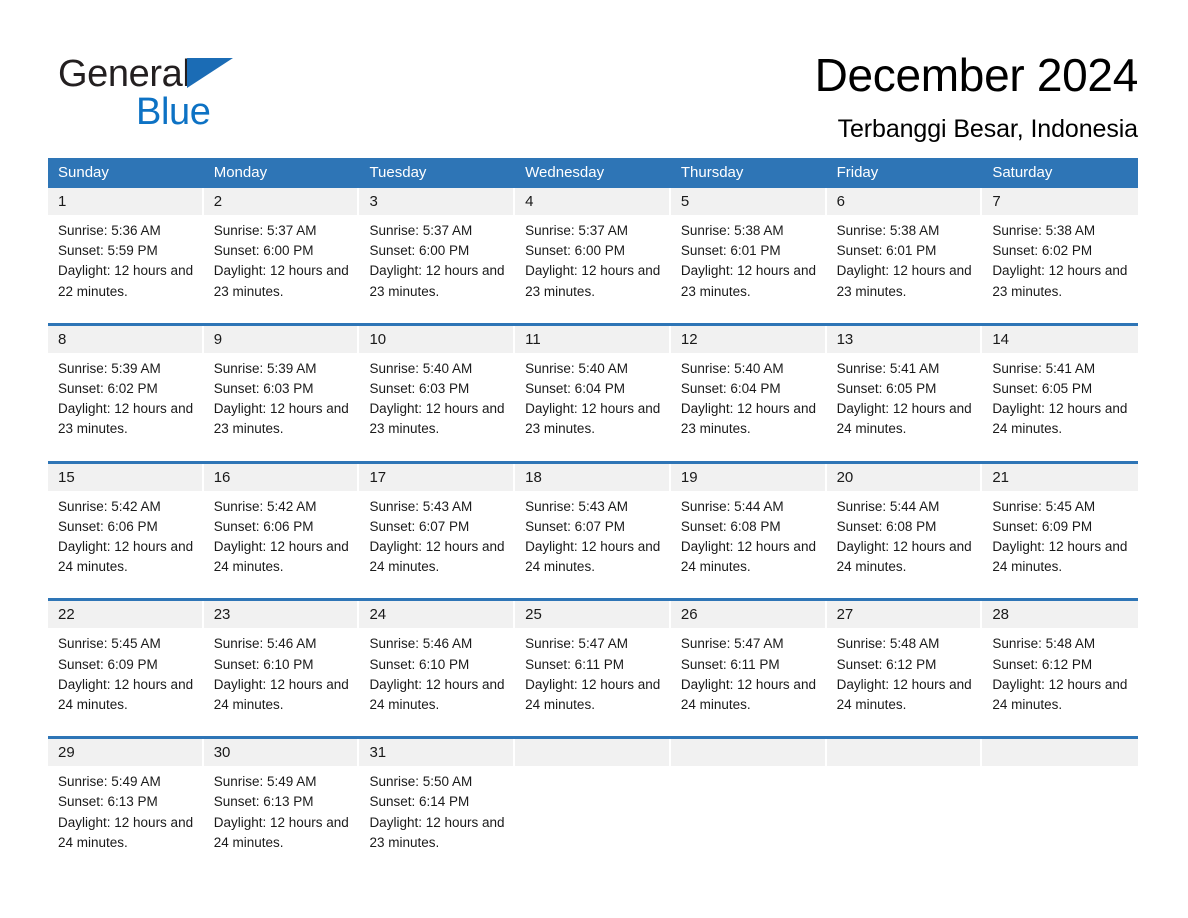 The image size is (1188, 918). What do you see at coordinates (210, 73) in the screenshot?
I see `logo-triangle-icon` at bounding box center [210, 73].